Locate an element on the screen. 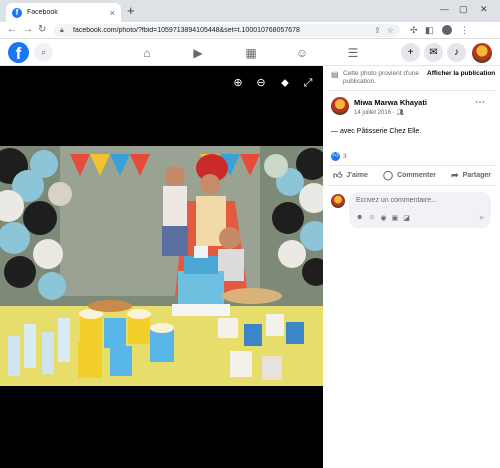  reaction-count: 3 is located at coordinates (345, 156).